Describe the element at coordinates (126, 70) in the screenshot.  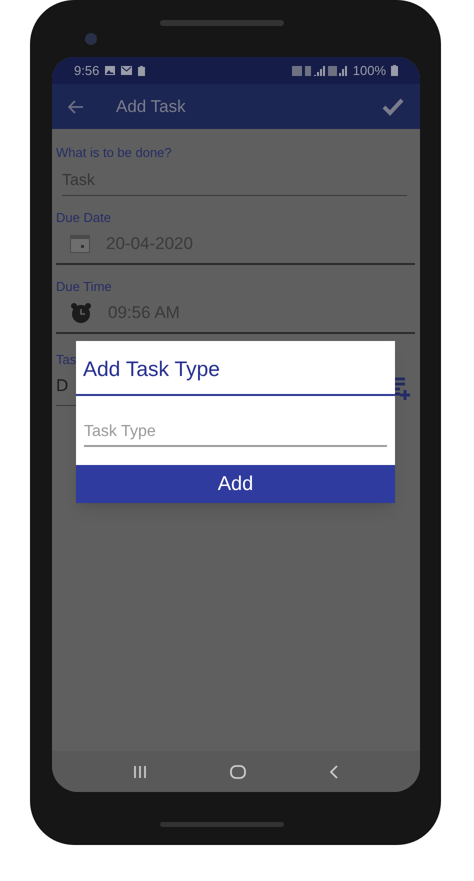
I see `message-icon` at that location.